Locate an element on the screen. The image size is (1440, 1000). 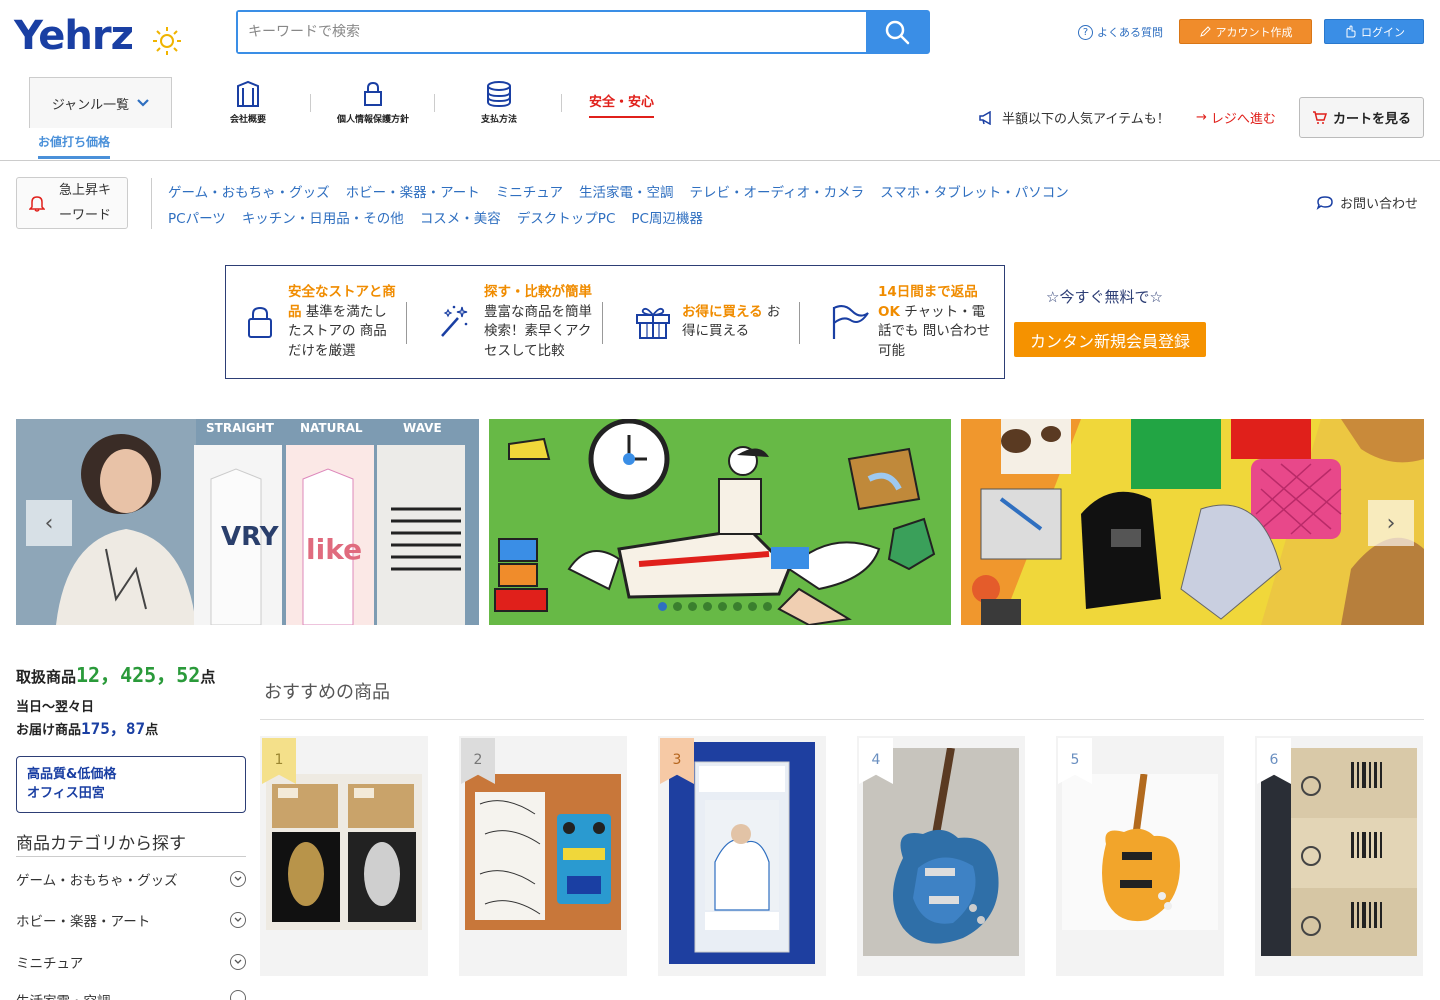
banner-slide-fashion: VRY like STRAIGHT NATURAL WAVE is located at coordinates (247, 522).